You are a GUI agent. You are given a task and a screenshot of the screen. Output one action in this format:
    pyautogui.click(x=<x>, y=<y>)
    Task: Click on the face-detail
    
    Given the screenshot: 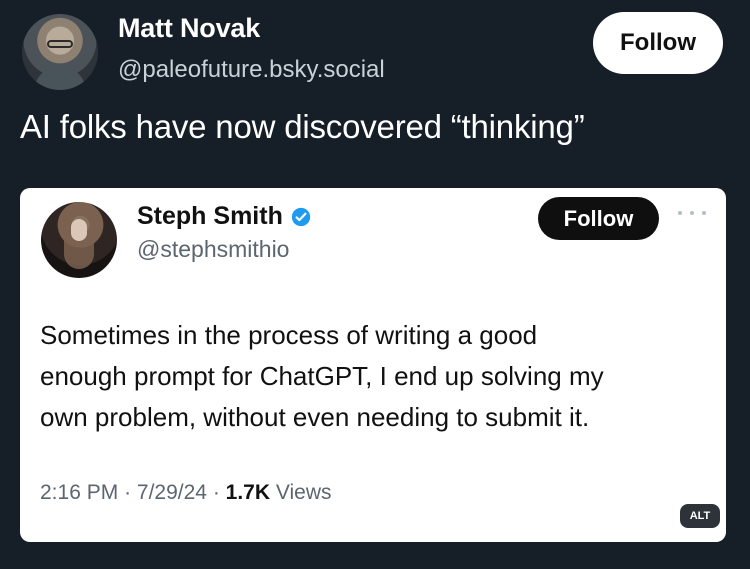 What is the action you would take?
    pyautogui.click(x=79, y=230)
    